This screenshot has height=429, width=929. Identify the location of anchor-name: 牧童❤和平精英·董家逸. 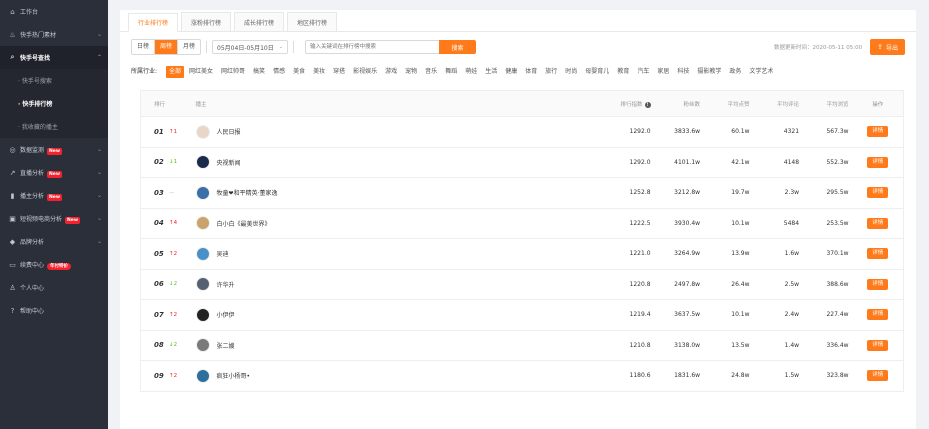
(247, 192).